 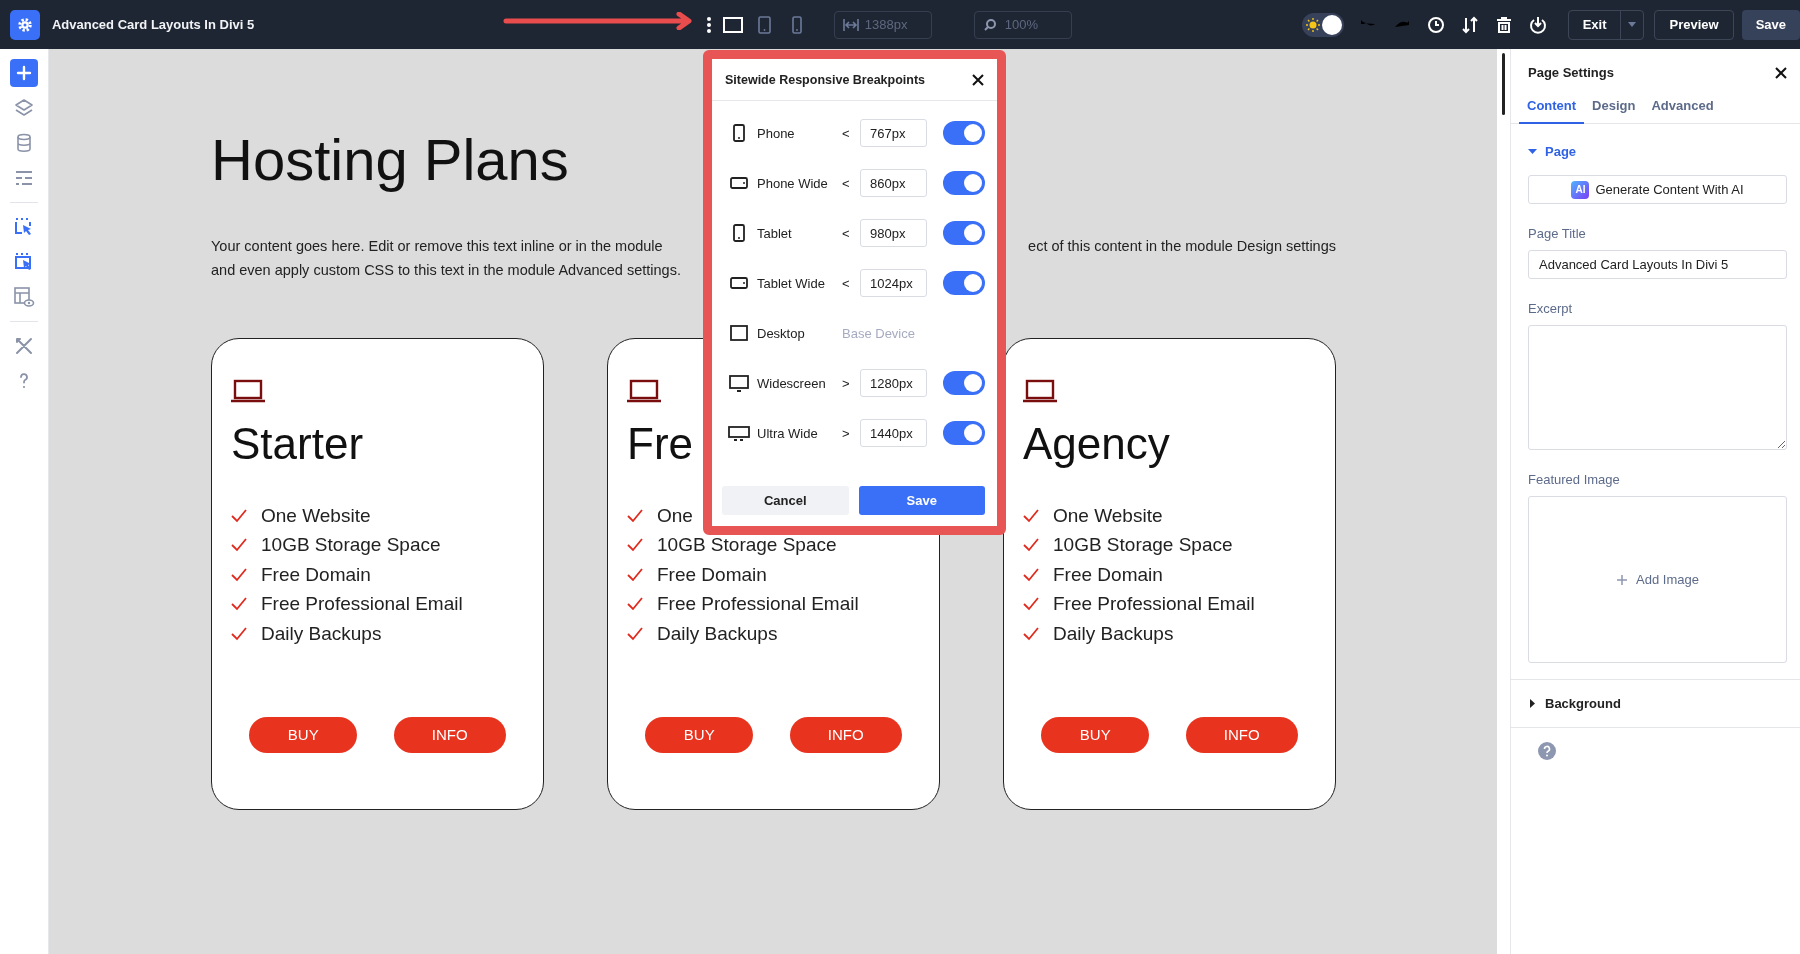 What do you see at coordinates (153, 24) in the screenshot?
I see `page-title: Advanced Card Layouts In Divi 5` at bounding box center [153, 24].